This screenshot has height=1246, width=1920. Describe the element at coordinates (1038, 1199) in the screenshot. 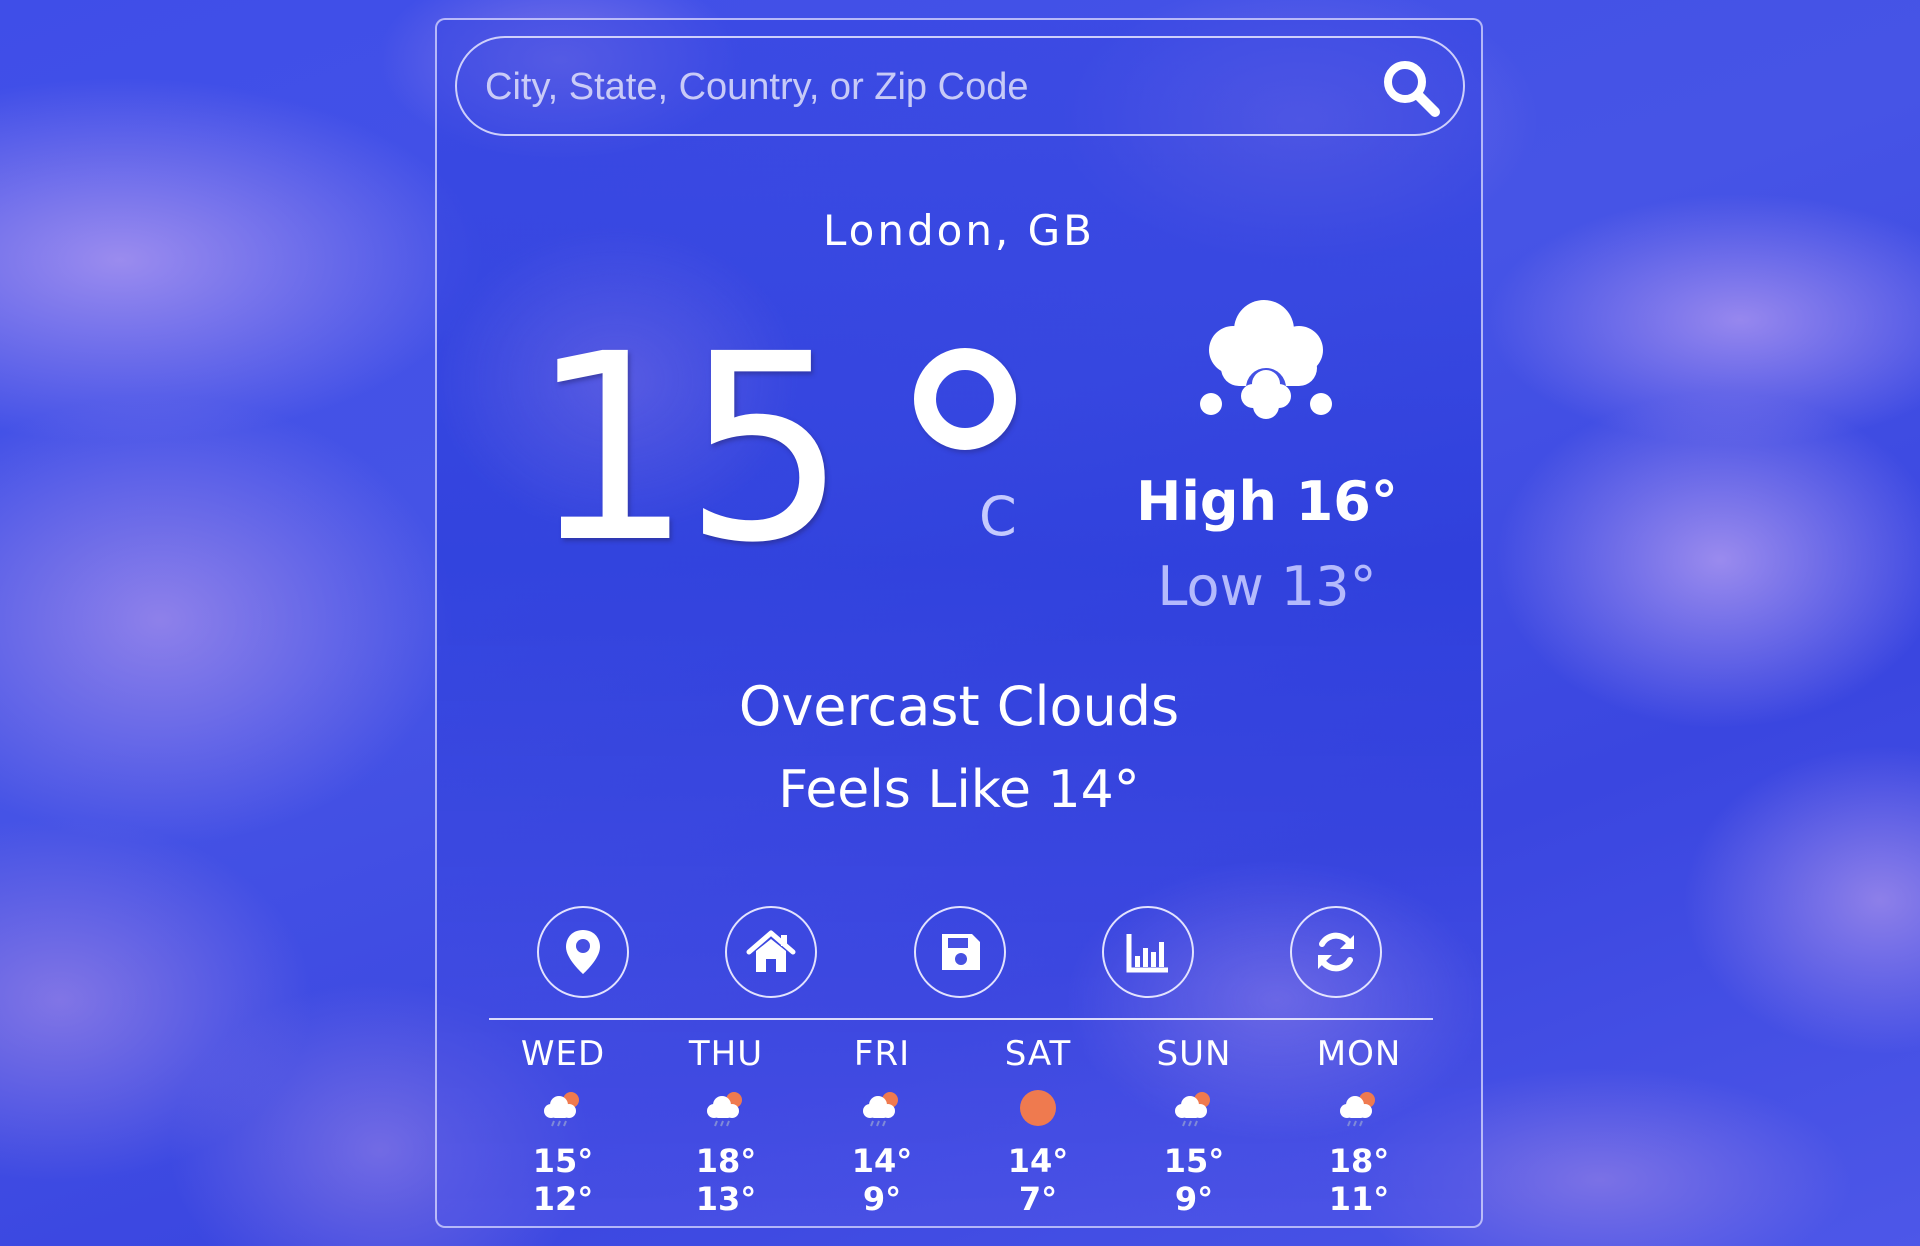

I see `forecast-low: 7°` at that location.